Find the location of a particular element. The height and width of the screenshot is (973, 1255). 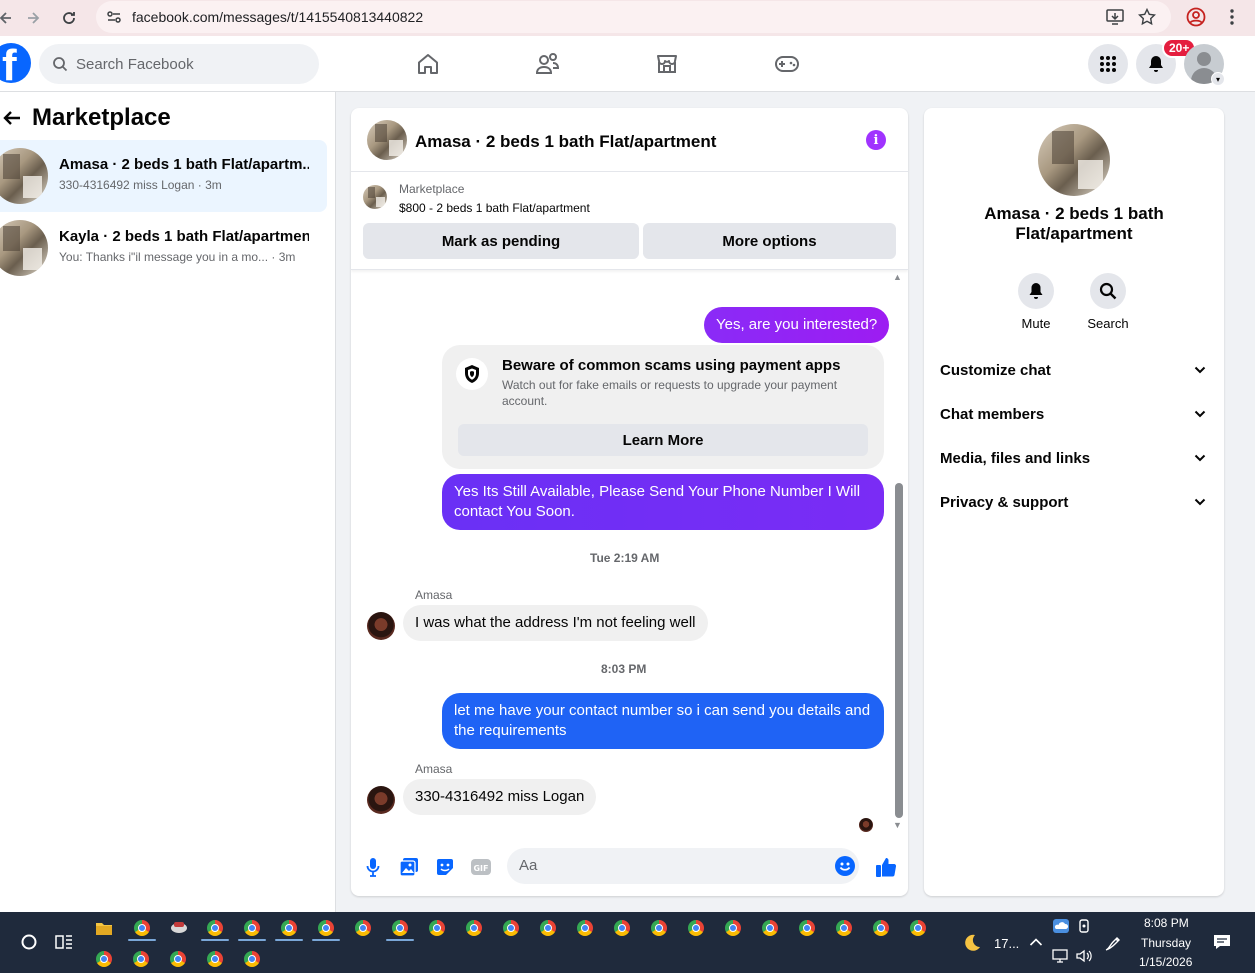

browser-menu-icon is located at coordinates (1232, 17).